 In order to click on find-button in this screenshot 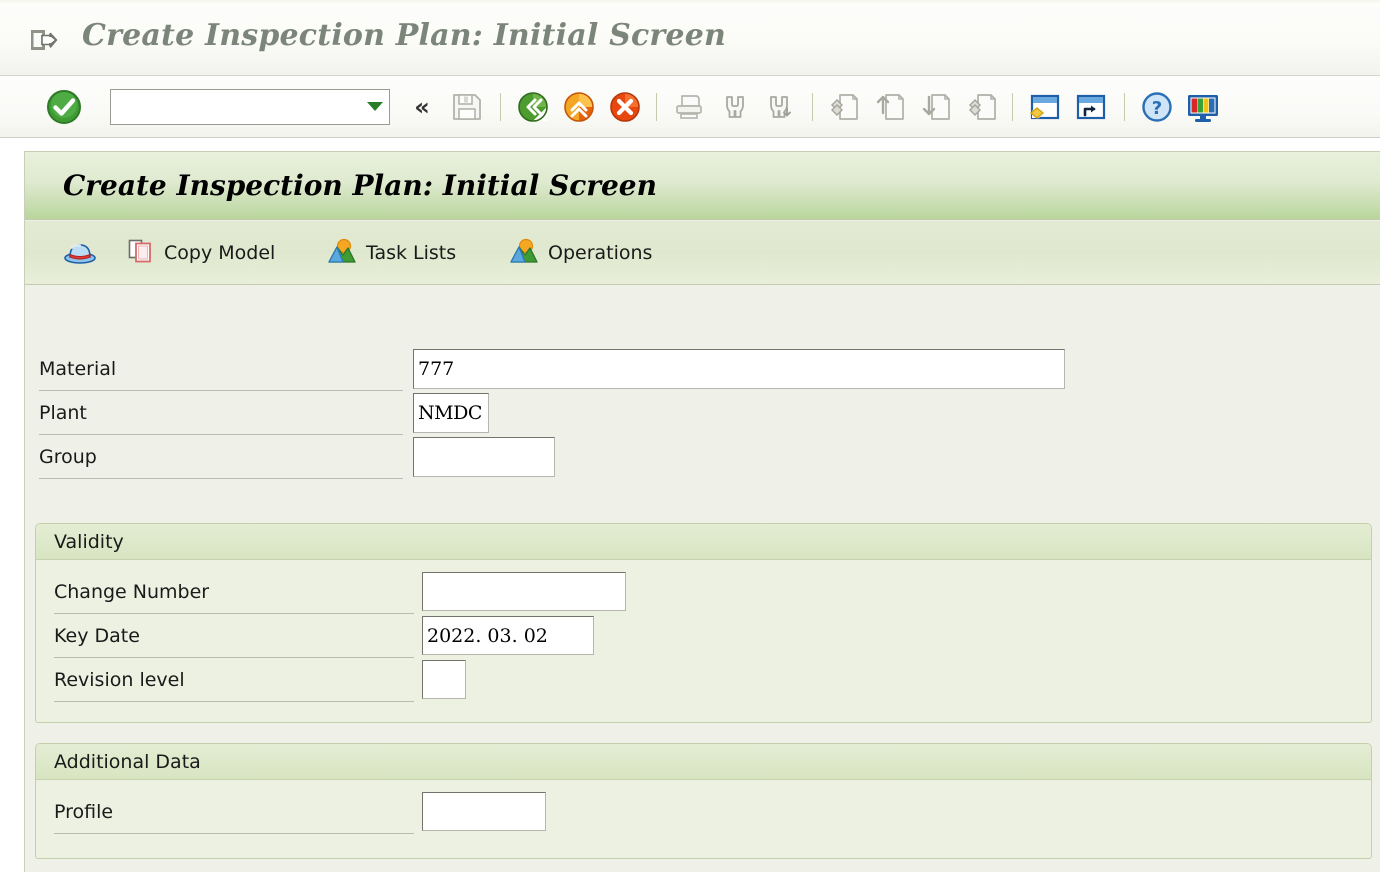, I will do `click(735, 107)`.